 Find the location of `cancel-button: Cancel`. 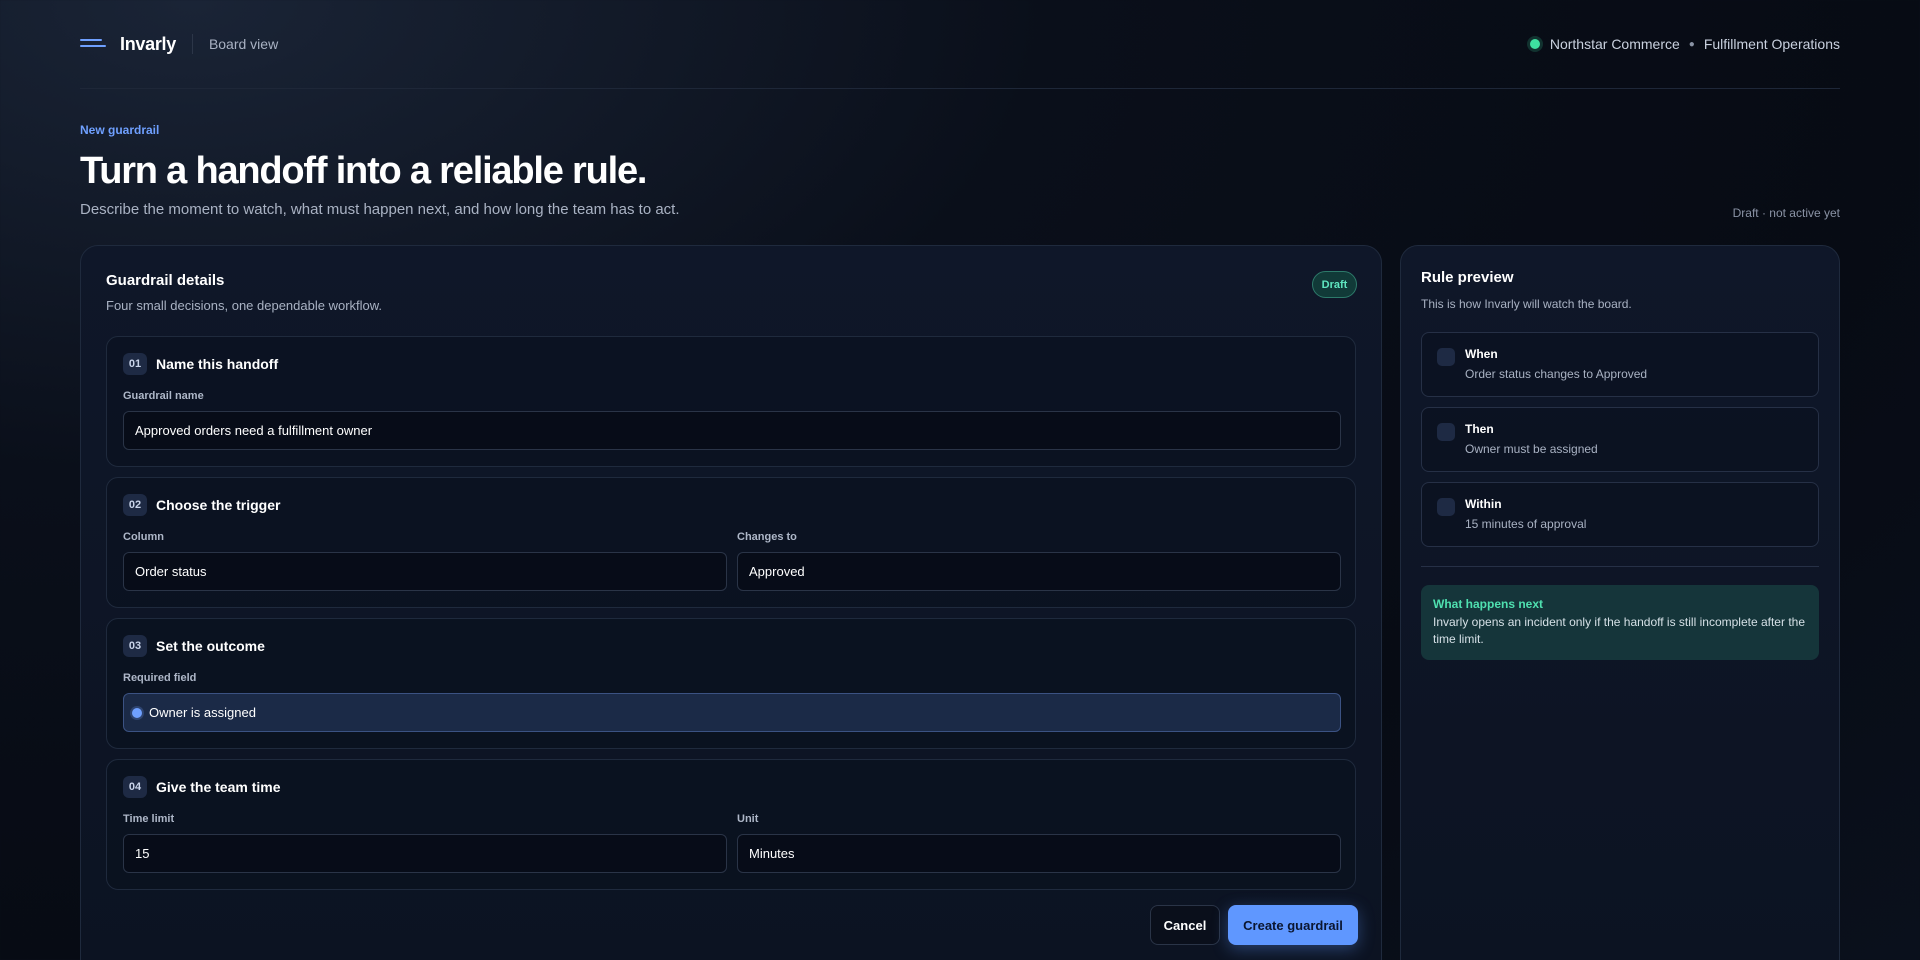

cancel-button: Cancel is located at coordinates (1185, 925).